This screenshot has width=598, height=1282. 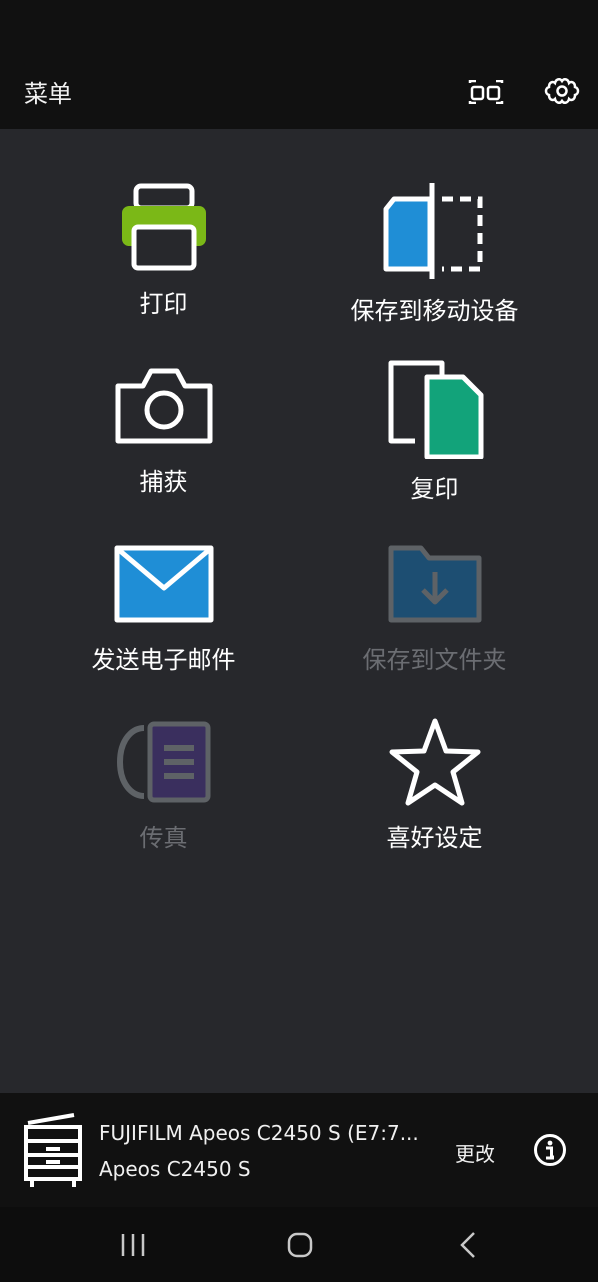 I want to click on back-icon, so click(x=467, y=1245).